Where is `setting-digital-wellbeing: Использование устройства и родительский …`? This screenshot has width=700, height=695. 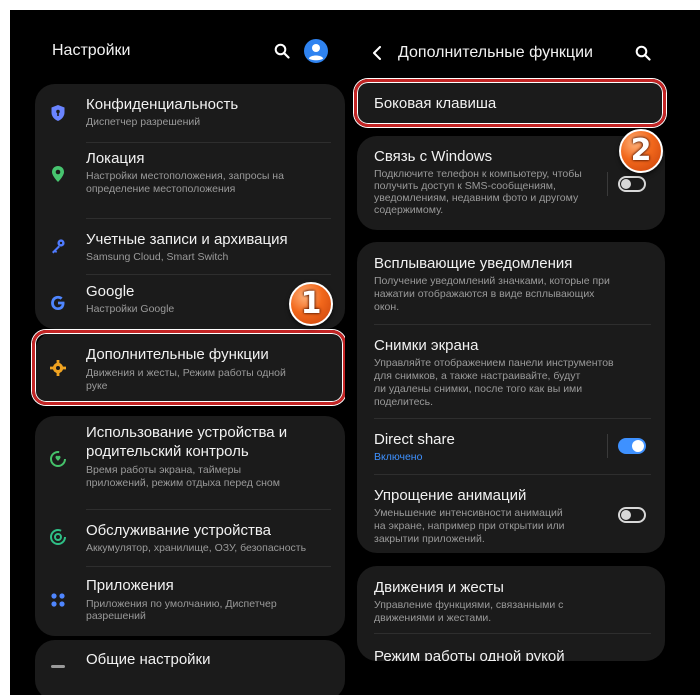
setting-digital-wellbeing: Использование устройства и родительский … is located at coordinates (190, 459).